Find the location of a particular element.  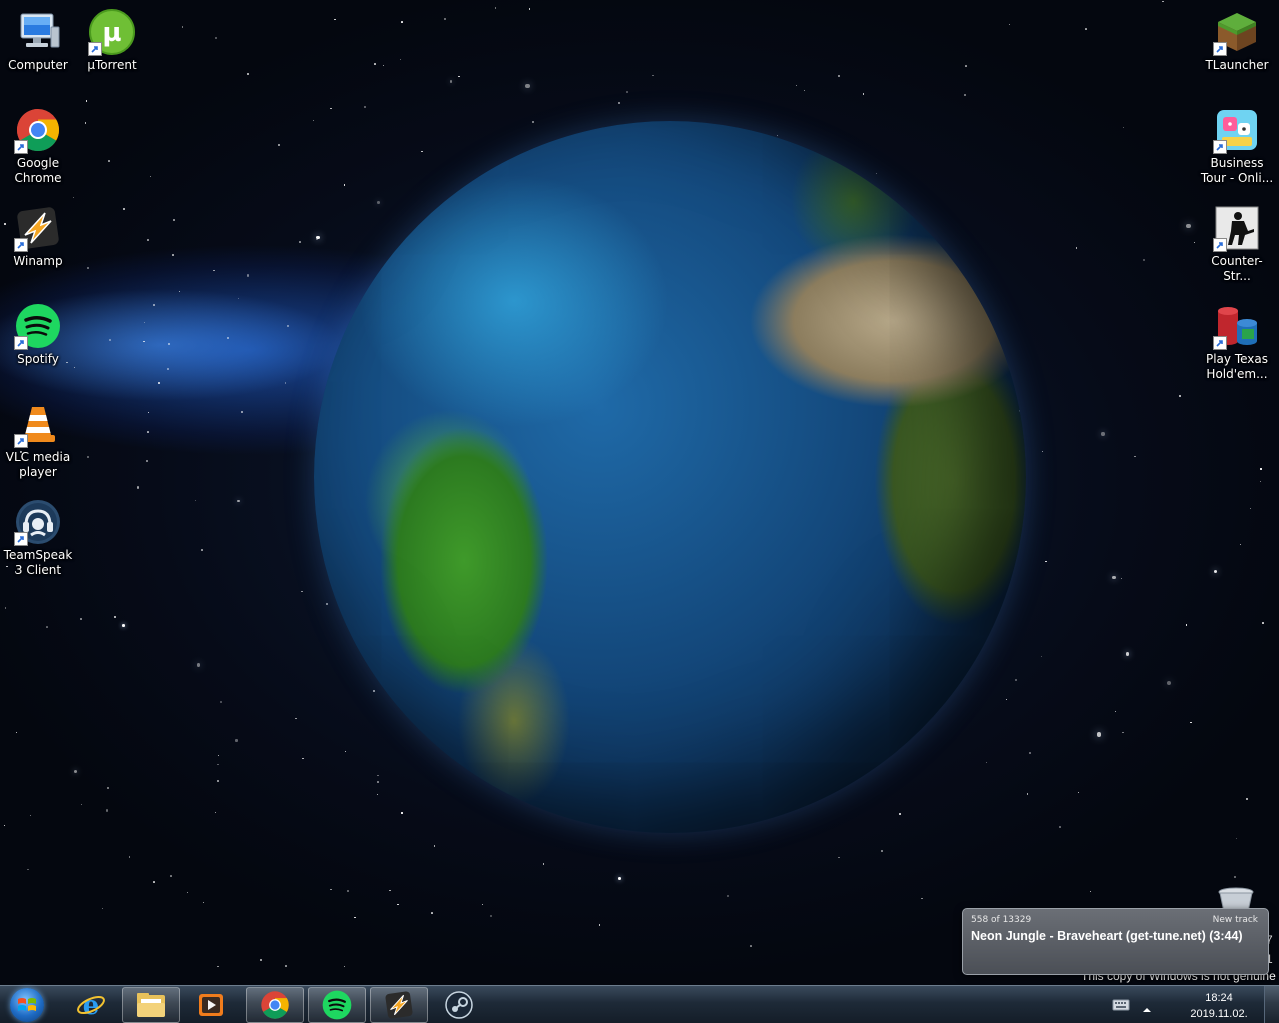

steam-icon is located at coordinates (459, 1005).